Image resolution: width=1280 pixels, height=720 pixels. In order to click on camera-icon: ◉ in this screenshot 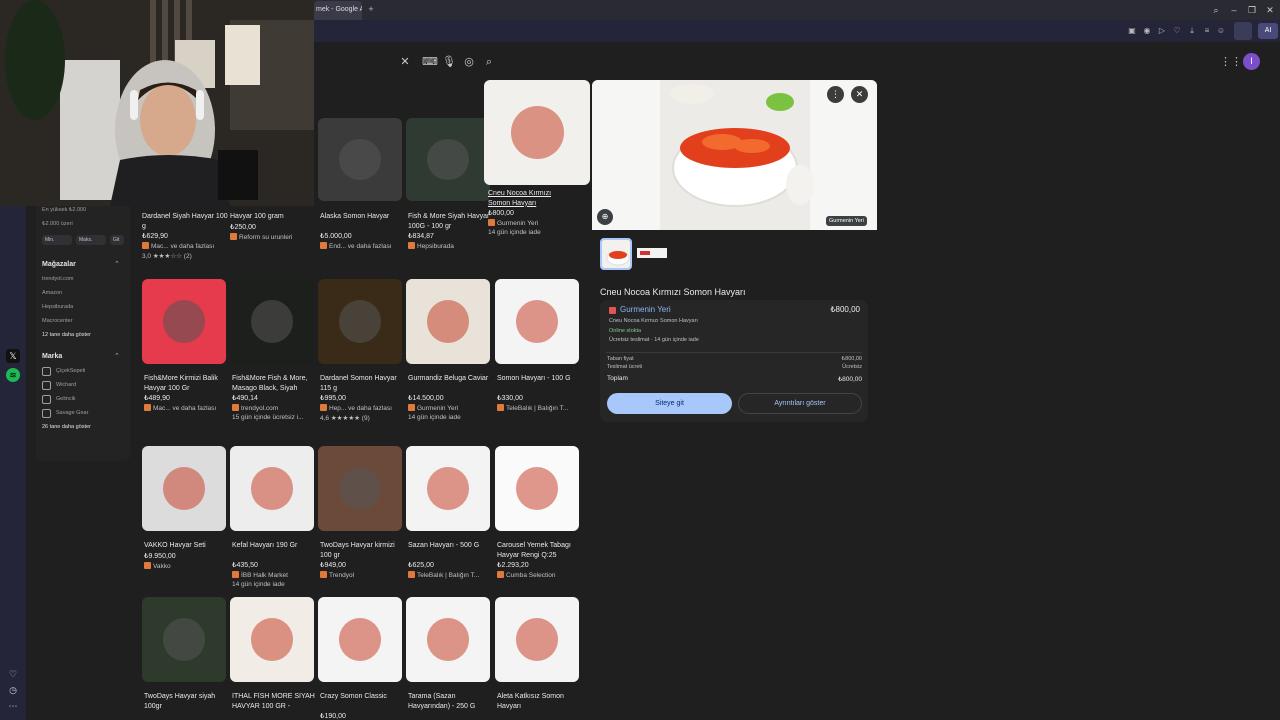, I will do `click(1147, 31)`.